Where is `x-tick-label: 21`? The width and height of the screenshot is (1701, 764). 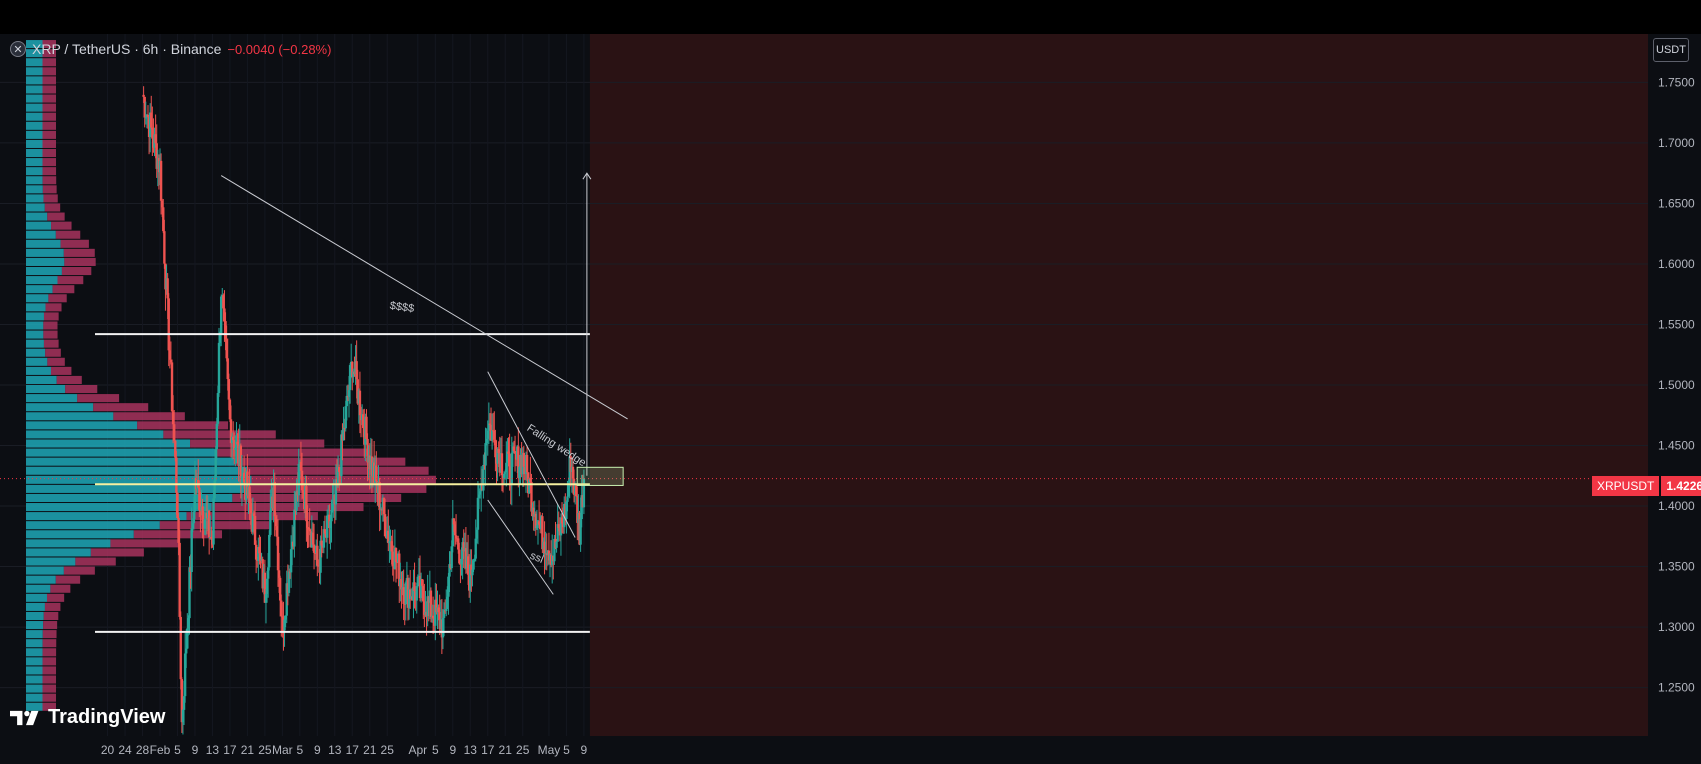 x-tick-label: 21 is located at coordinates (370, 750).